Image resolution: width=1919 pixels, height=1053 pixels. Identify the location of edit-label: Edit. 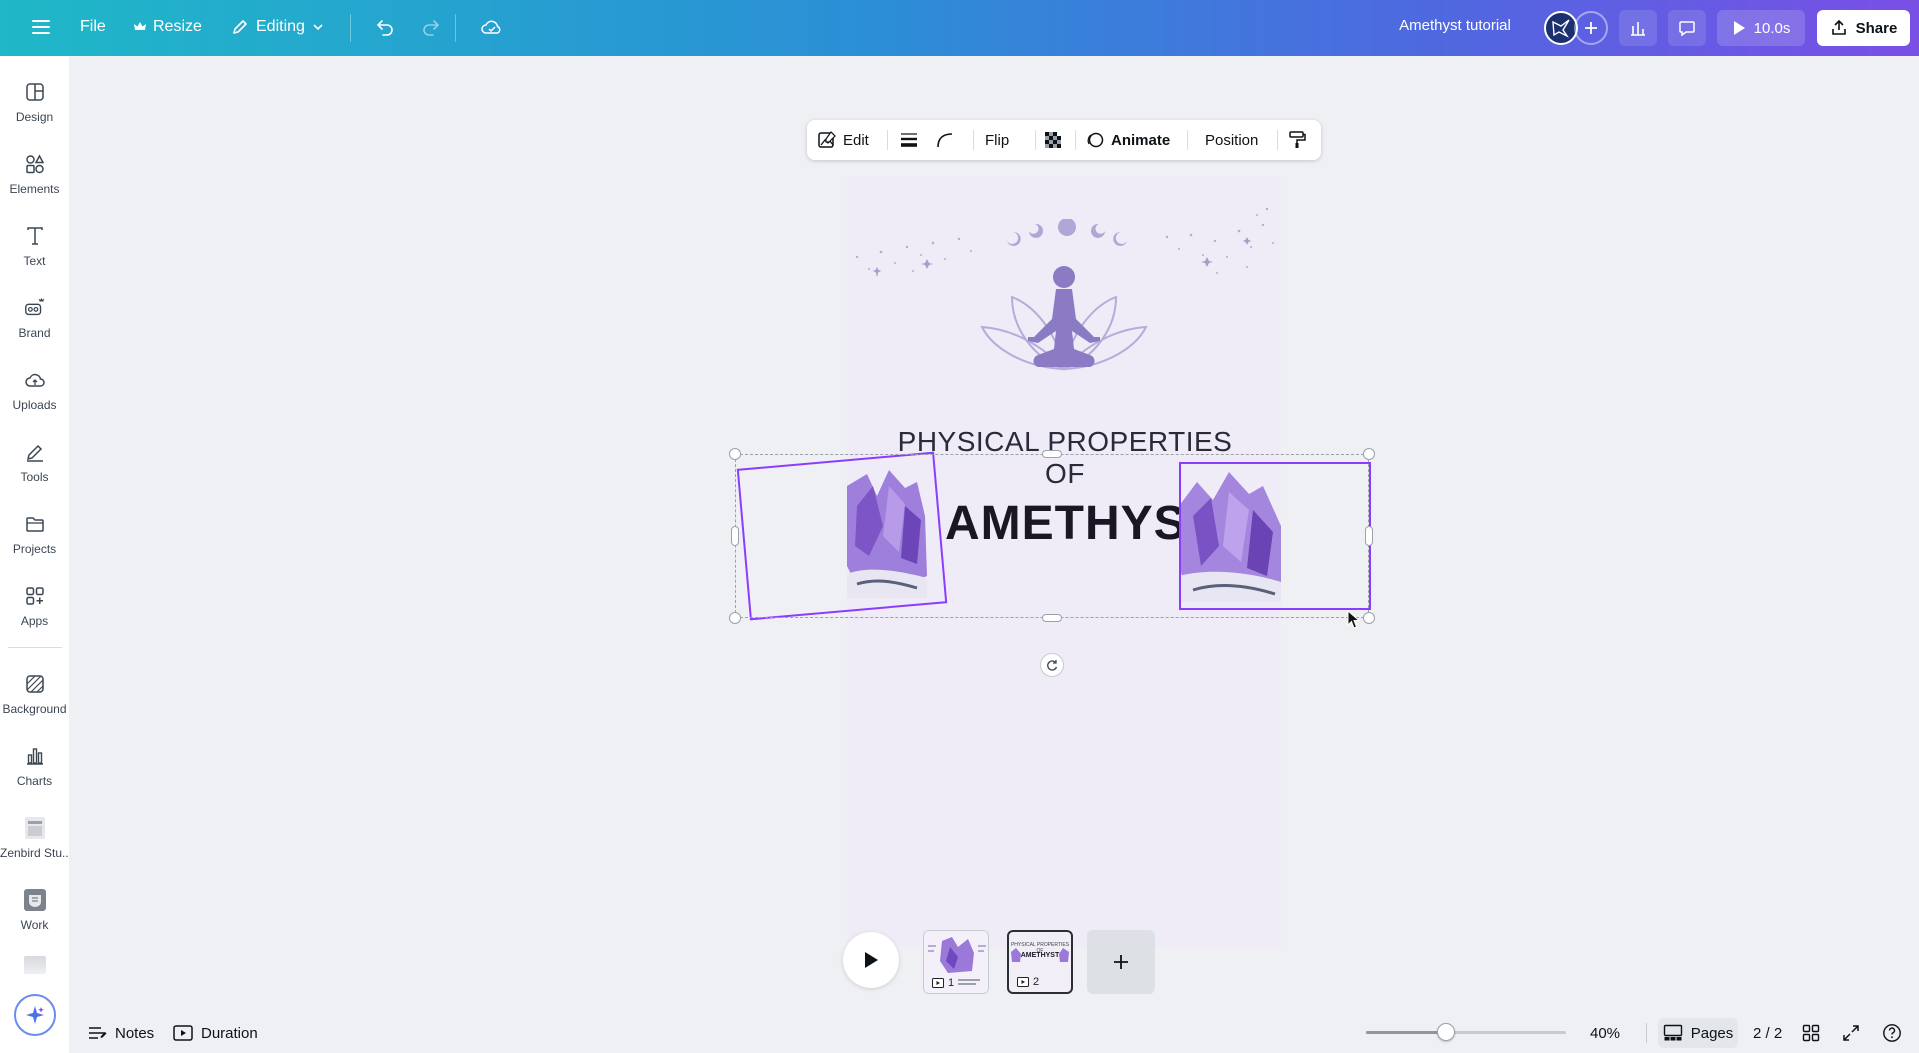
(856, 140).